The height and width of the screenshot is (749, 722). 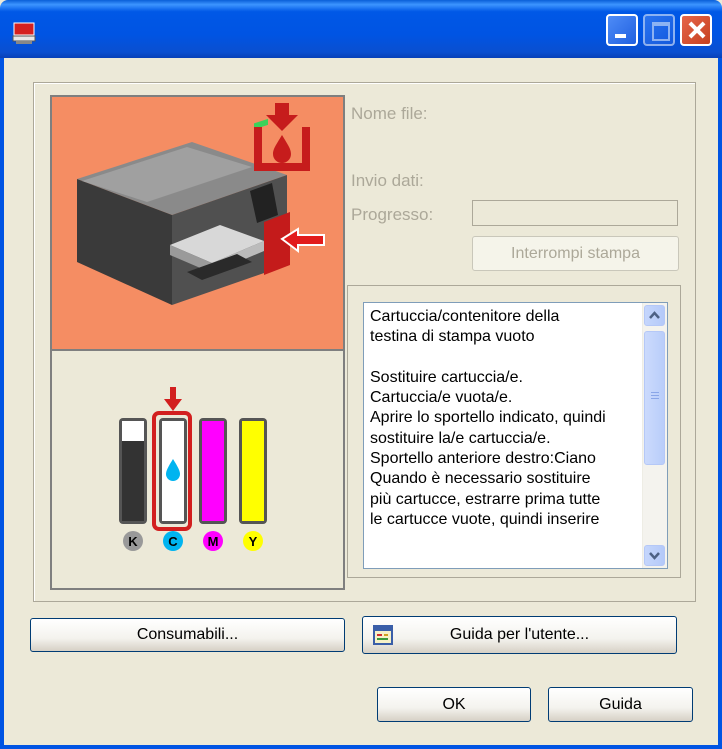 I want to click on guide-book-icon, so click(x=383, y=635).